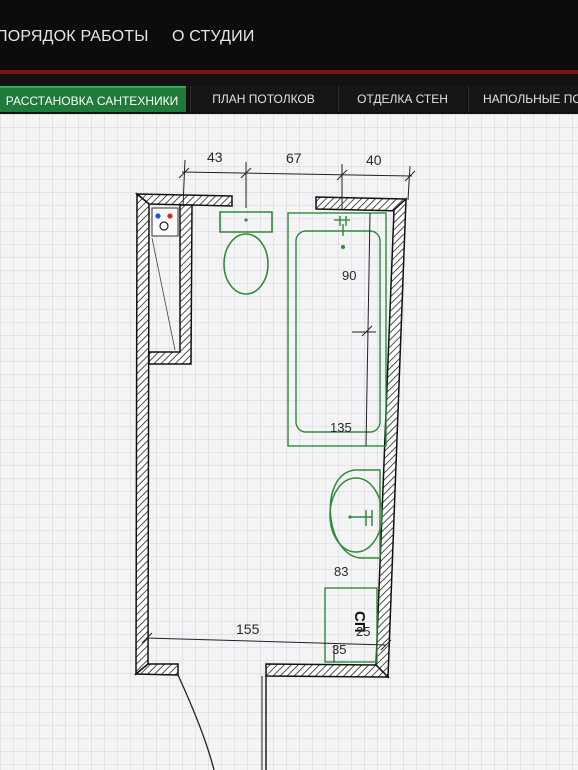 The height and width of the screenshot is (770, 578). I want to click on toilet-fixture, so click(246, 253).